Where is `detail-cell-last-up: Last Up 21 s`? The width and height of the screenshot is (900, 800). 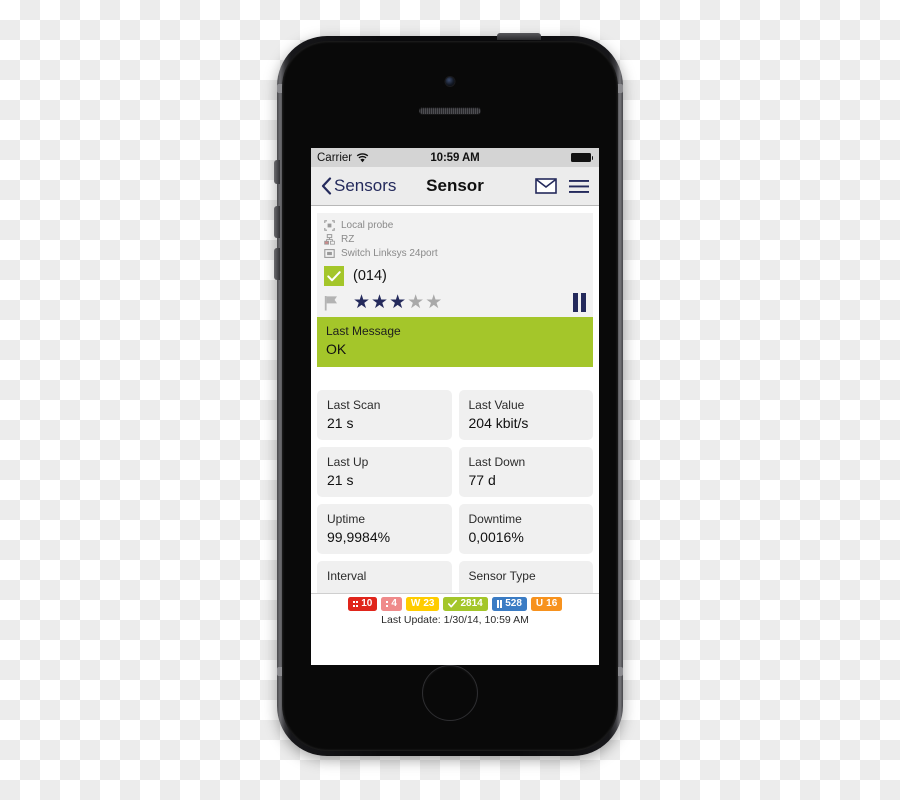
detail-cell-last-up: Last Up 21 s is located at coordinates (384, 472).